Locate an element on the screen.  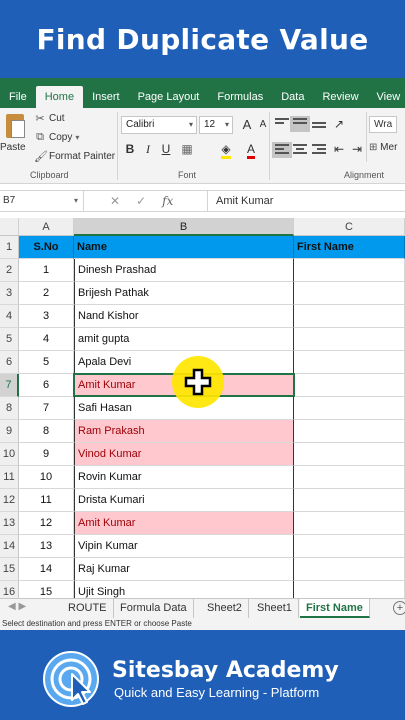
row-header: 9 is located at coordinates (9, 431).